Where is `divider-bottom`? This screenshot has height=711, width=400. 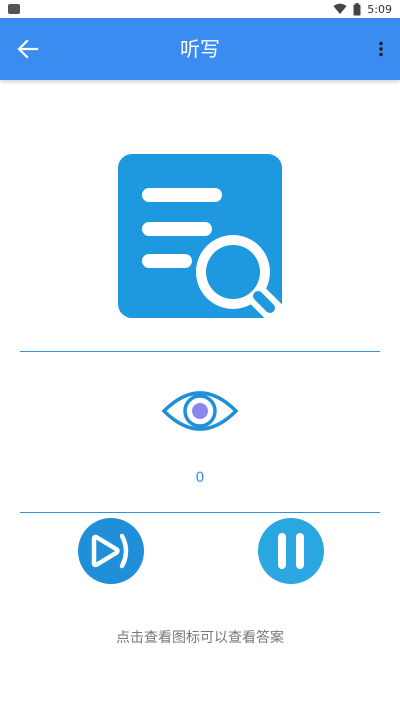
divider-bottom is located at coordinates (200, 512).